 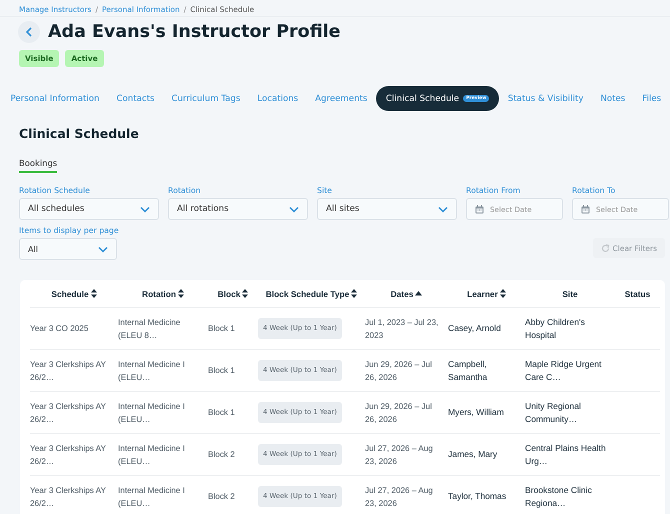 I want to click on chevron-left-icon, so click(x=29, y=32).